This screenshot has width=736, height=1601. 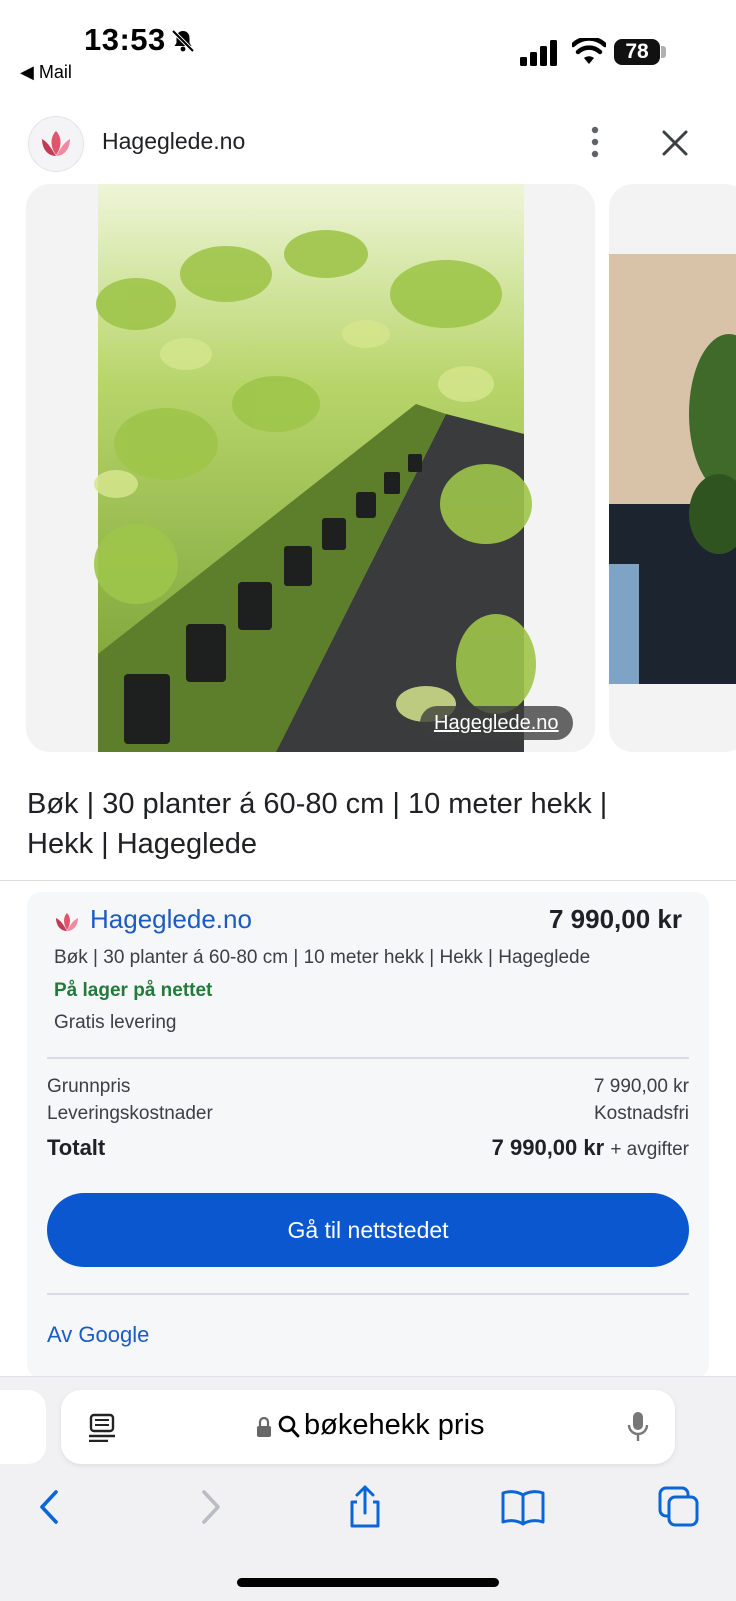 What do you see at coordinates (125, 39) in the screenshot?
I see `status-time: 13:53` at bounding box center [125, 39].